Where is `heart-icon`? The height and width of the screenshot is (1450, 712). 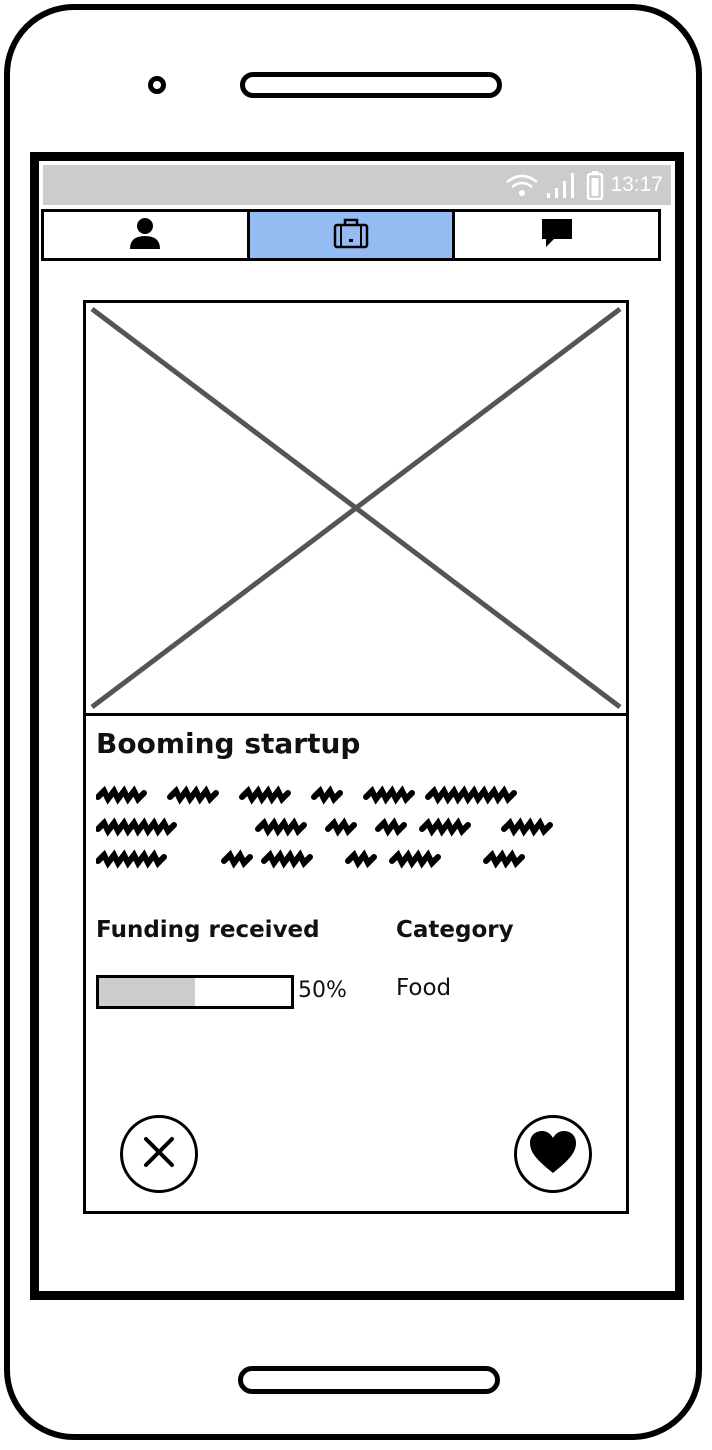 heart-icon is located at coordinates (553, 1154).